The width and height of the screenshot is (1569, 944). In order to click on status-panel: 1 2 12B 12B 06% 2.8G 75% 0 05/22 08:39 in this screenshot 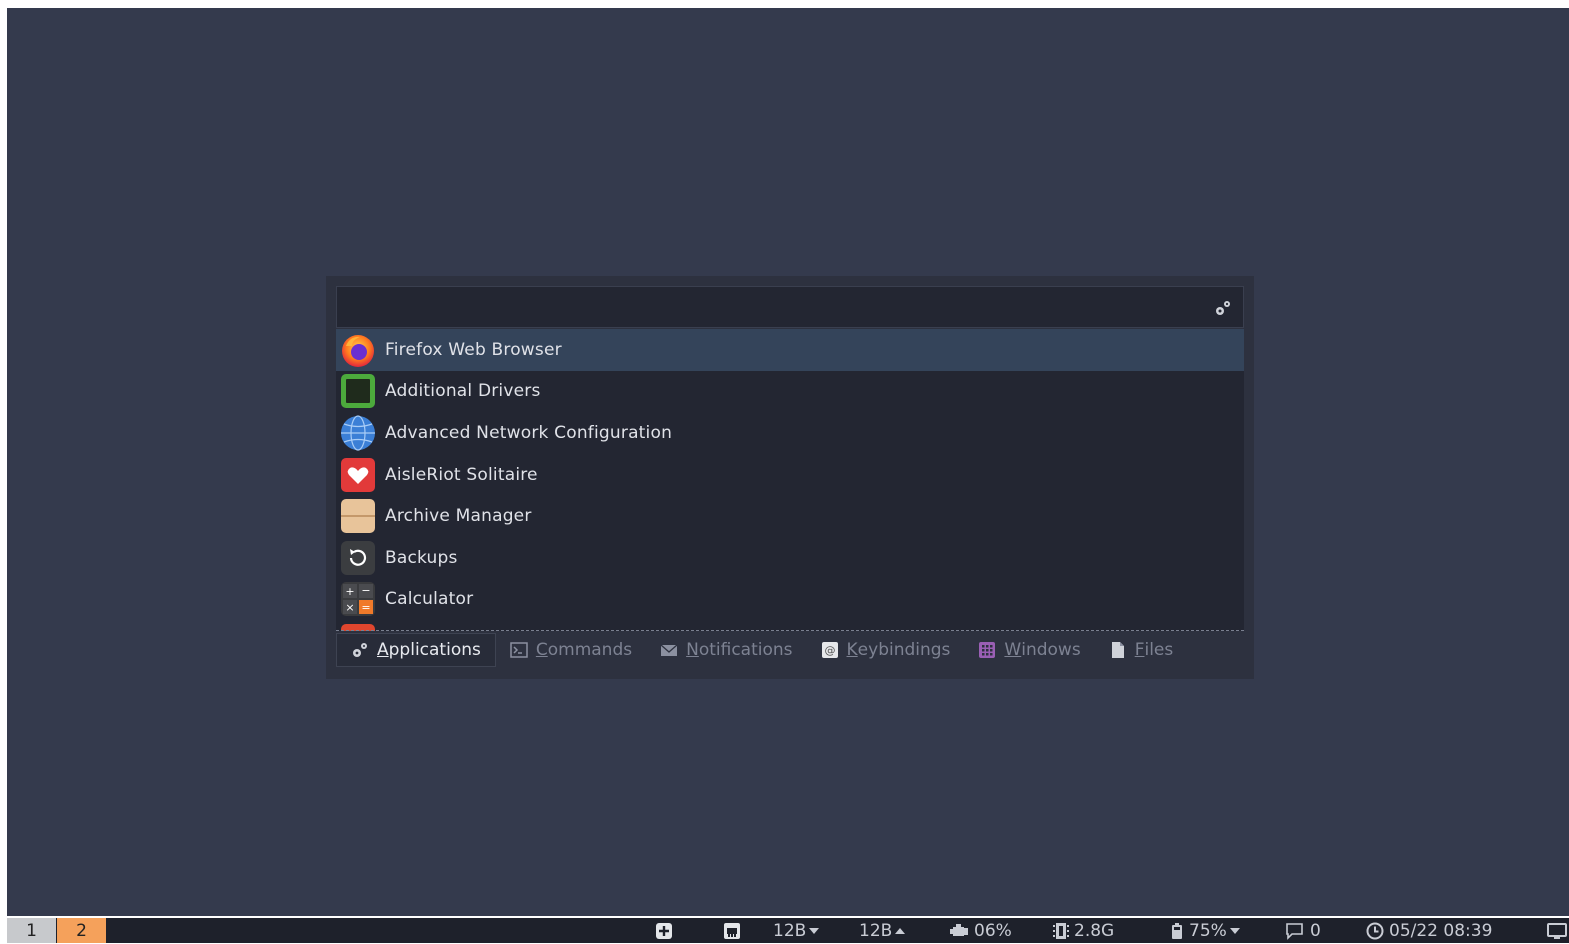, I will do `click(788, 930)`.